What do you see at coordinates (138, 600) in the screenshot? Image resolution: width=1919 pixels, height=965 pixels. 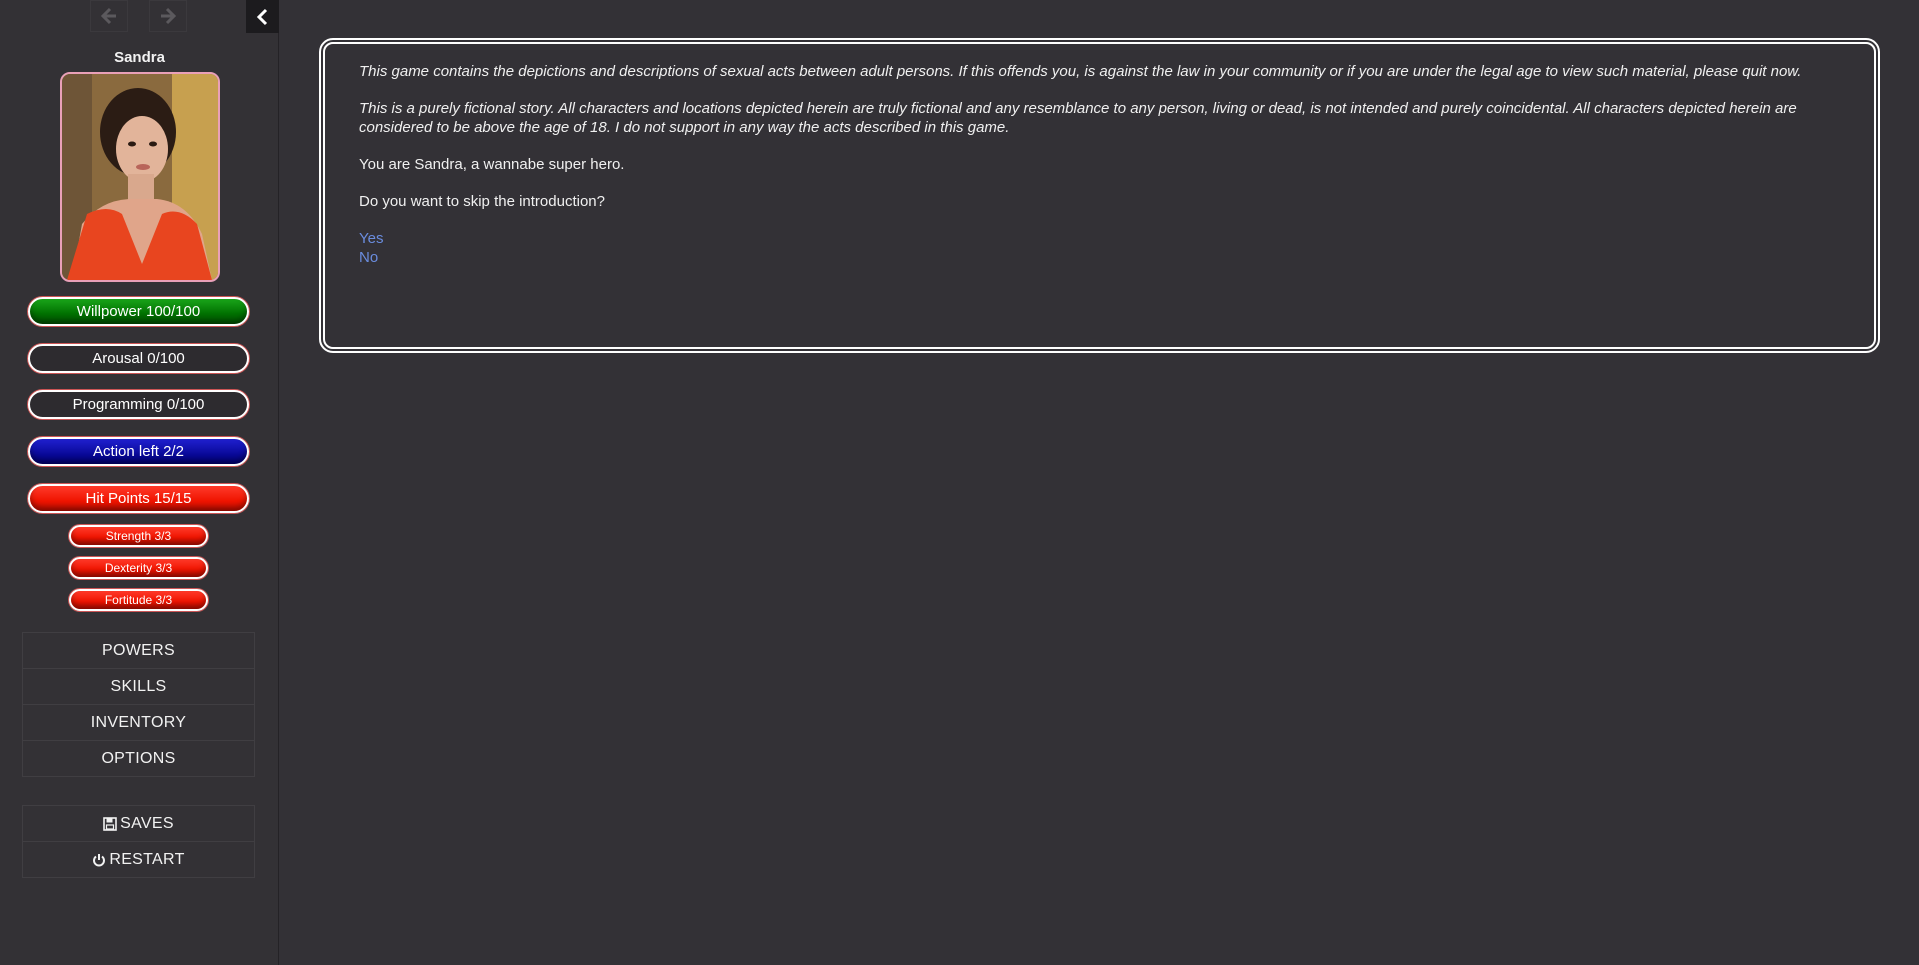 I see `fortitude-bar: Fortitude 3/3` at bounding box center [138, 600].